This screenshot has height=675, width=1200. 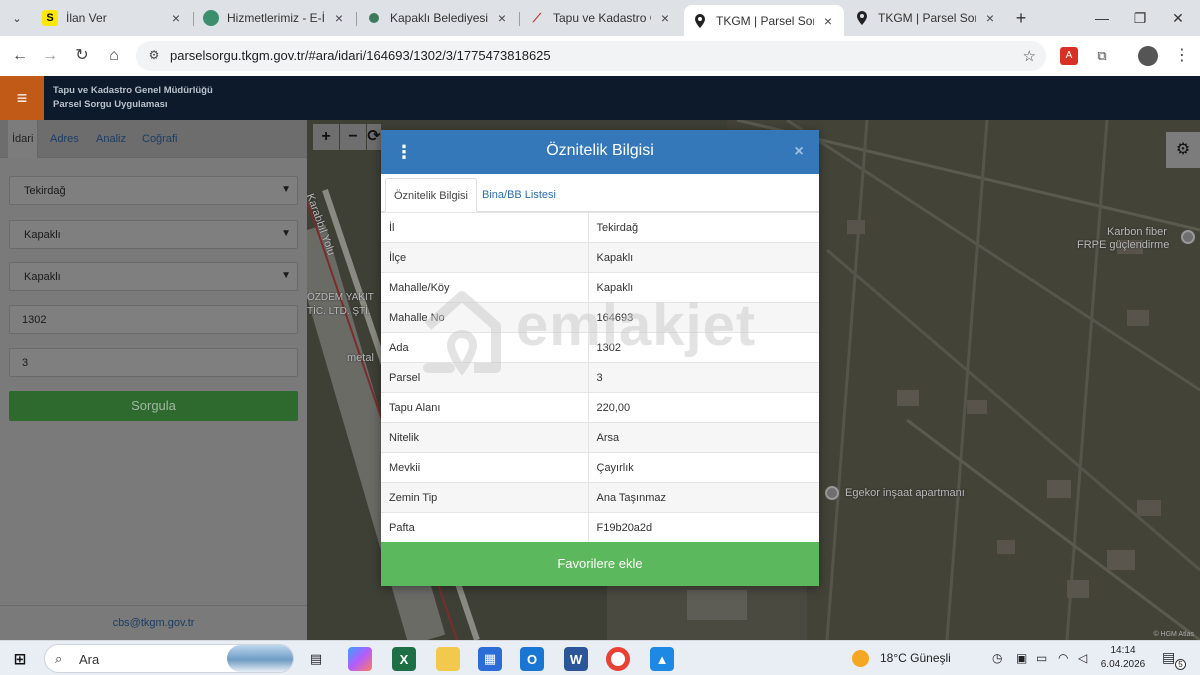 I want to click on modal-title: Öznitelik Bilgisi, so click(x=600, y=150).